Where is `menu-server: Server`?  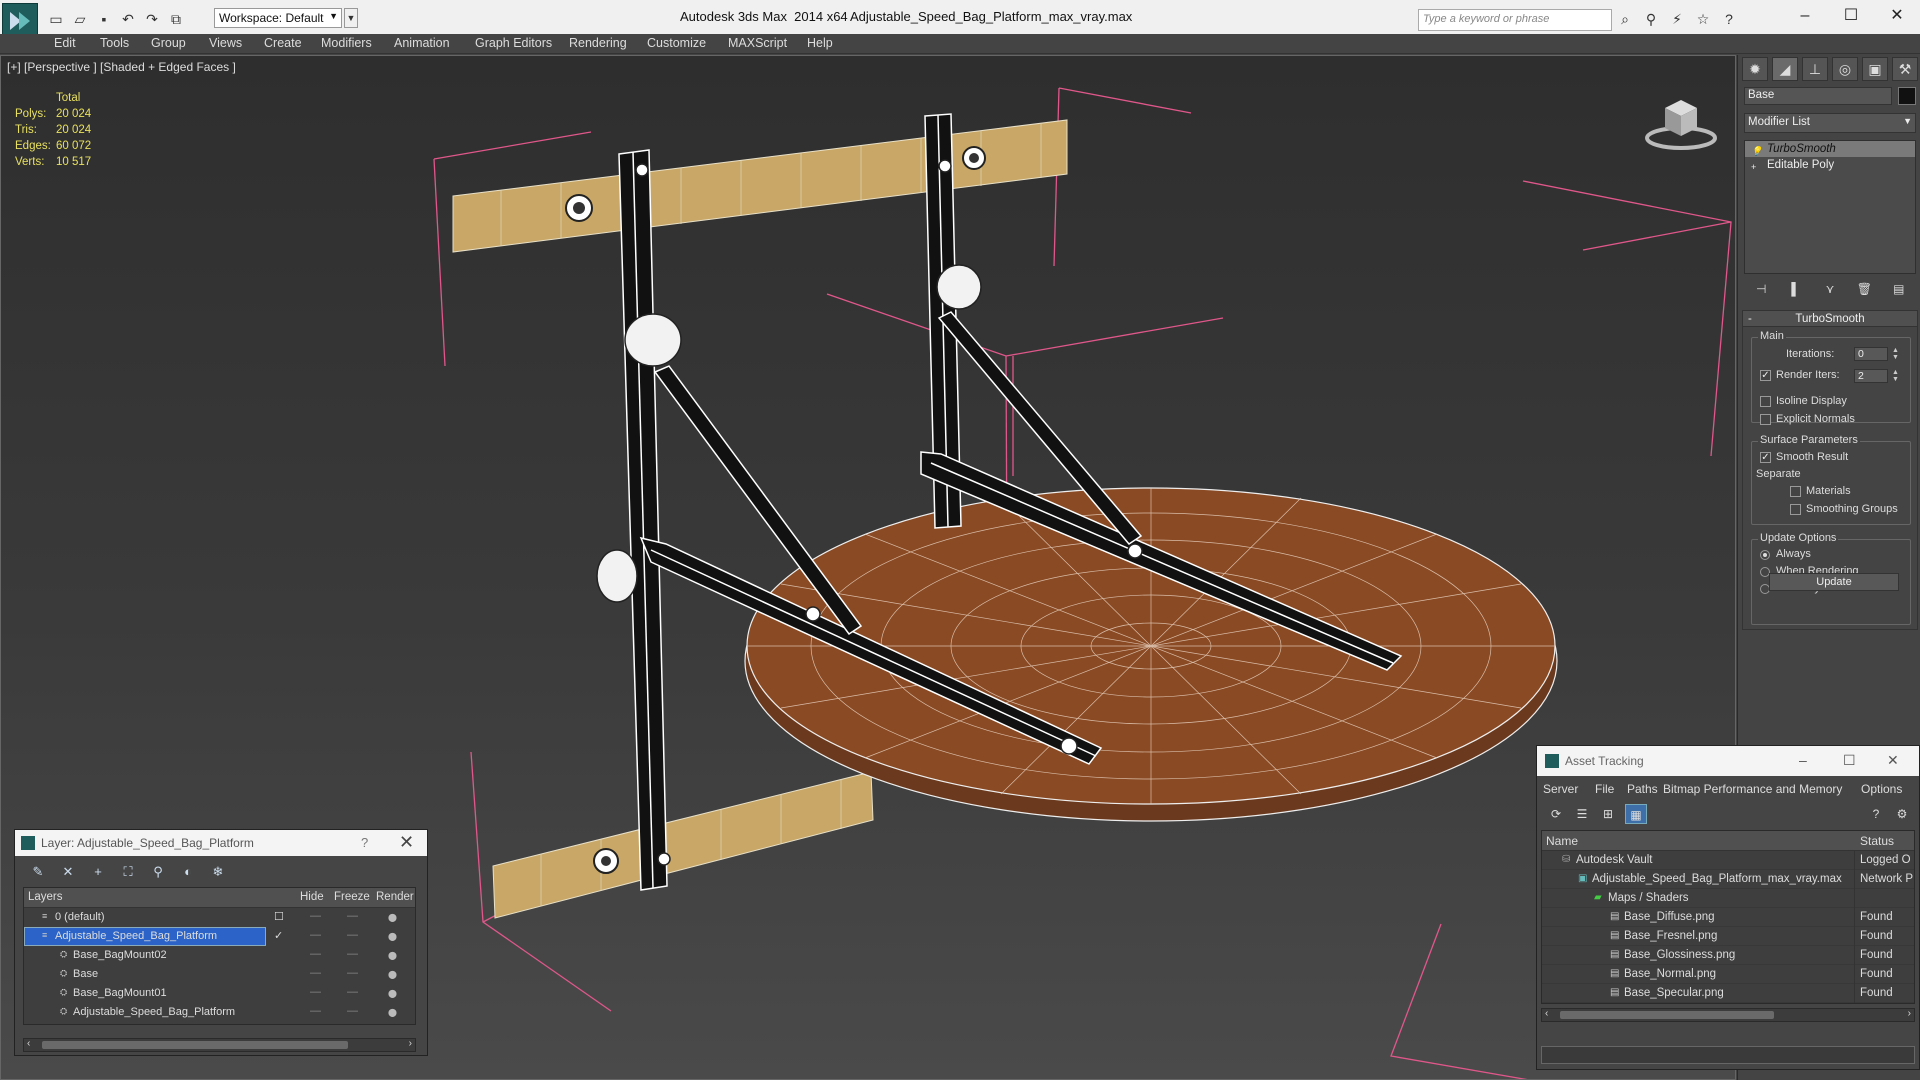 menu-server: Server is located at coordinates (1560, 789).